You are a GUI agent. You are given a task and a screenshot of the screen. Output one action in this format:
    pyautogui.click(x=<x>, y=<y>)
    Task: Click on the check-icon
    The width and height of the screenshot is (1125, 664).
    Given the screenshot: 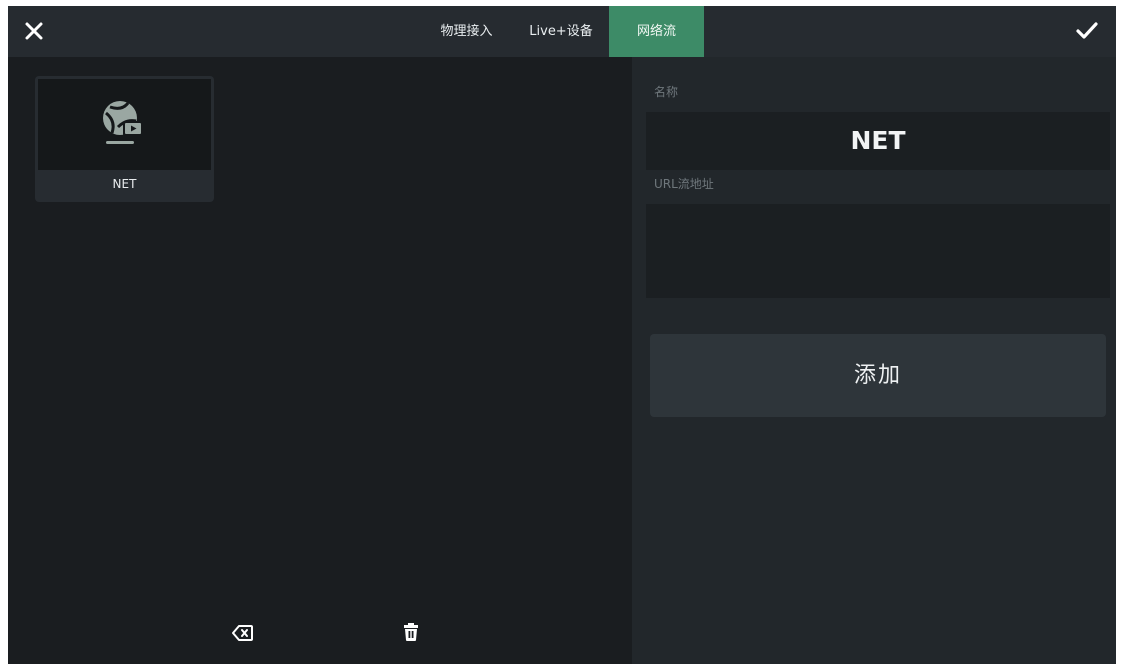 What is the action you would take?
    pyautogui.click(x=1087, y=30)
    